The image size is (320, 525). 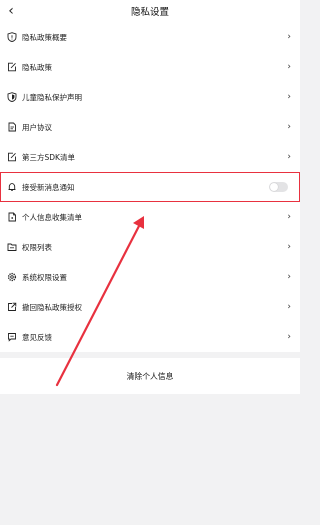 I want to click on row-personal-info-list: 个人信息收集清单 ›, so click(x=150, y=217).